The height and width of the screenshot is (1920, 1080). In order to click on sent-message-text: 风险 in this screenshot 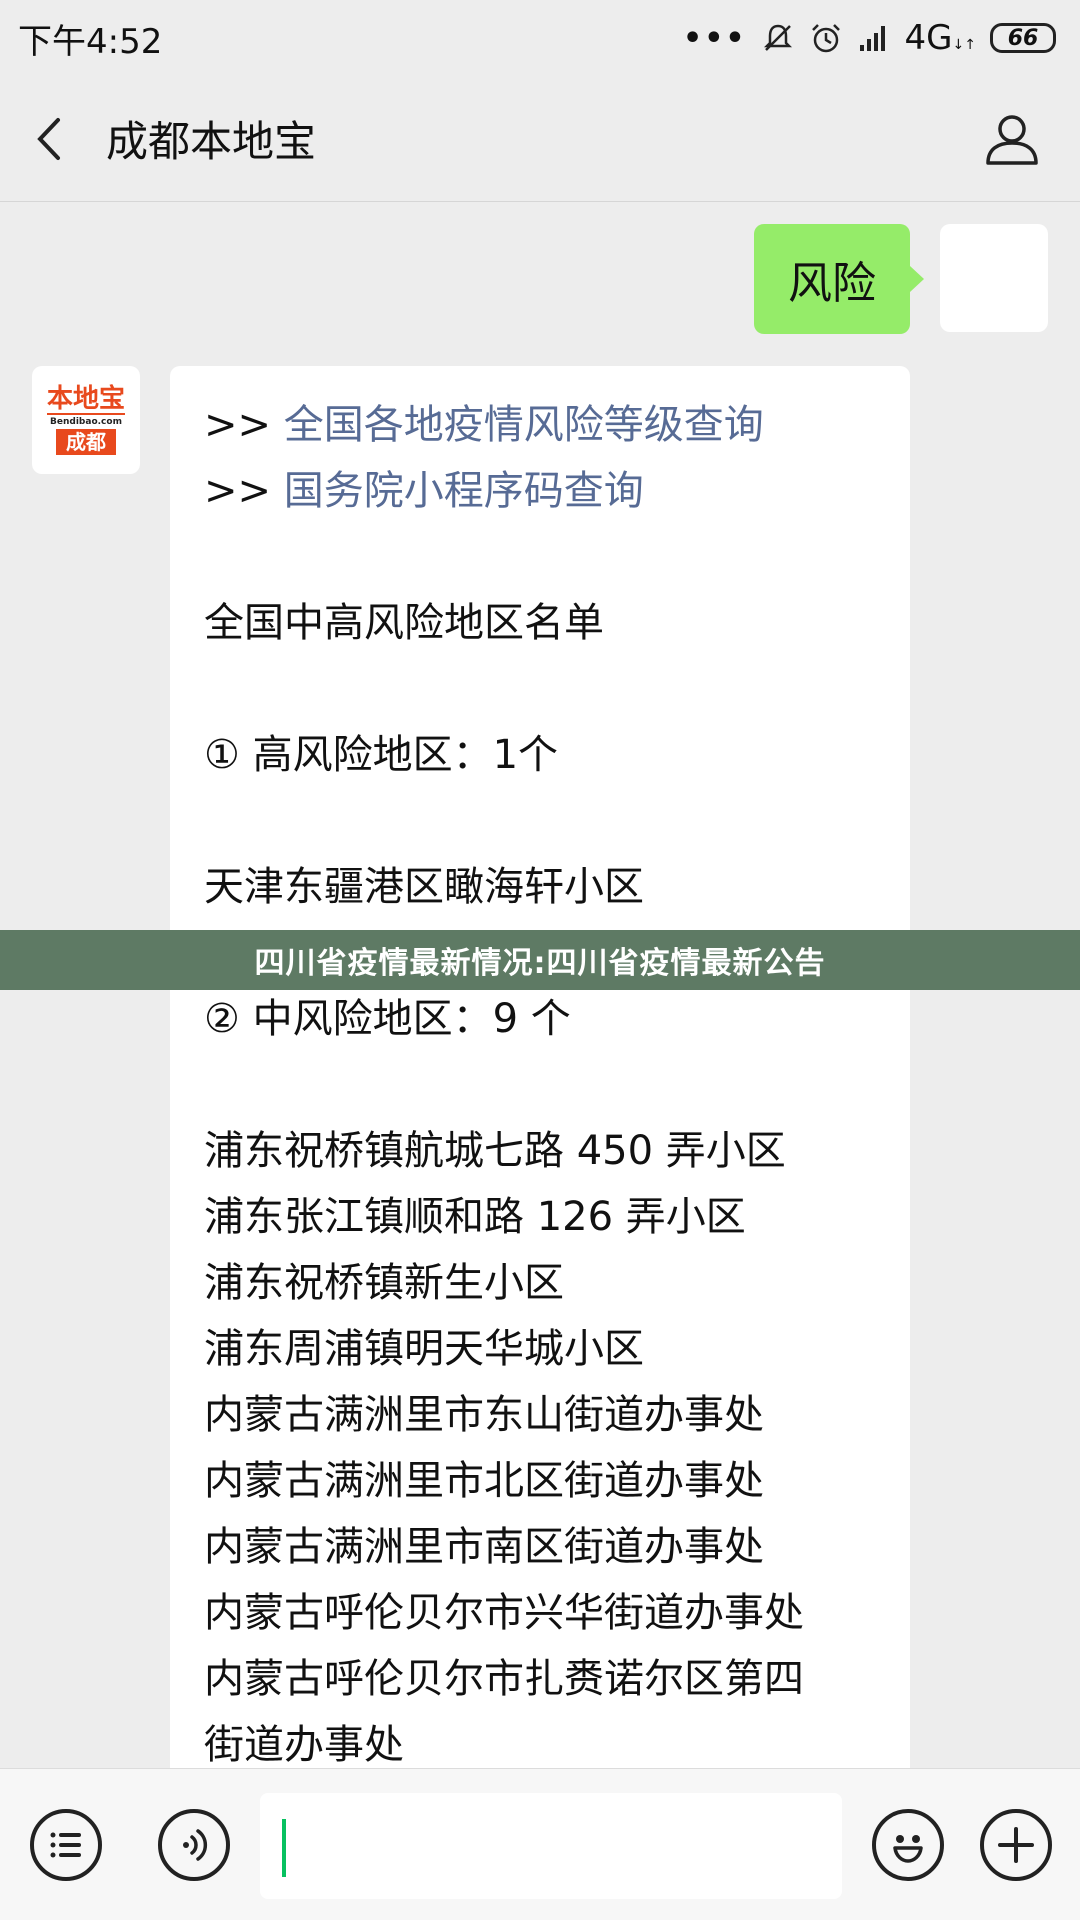, I will do `click(832, 283)`.